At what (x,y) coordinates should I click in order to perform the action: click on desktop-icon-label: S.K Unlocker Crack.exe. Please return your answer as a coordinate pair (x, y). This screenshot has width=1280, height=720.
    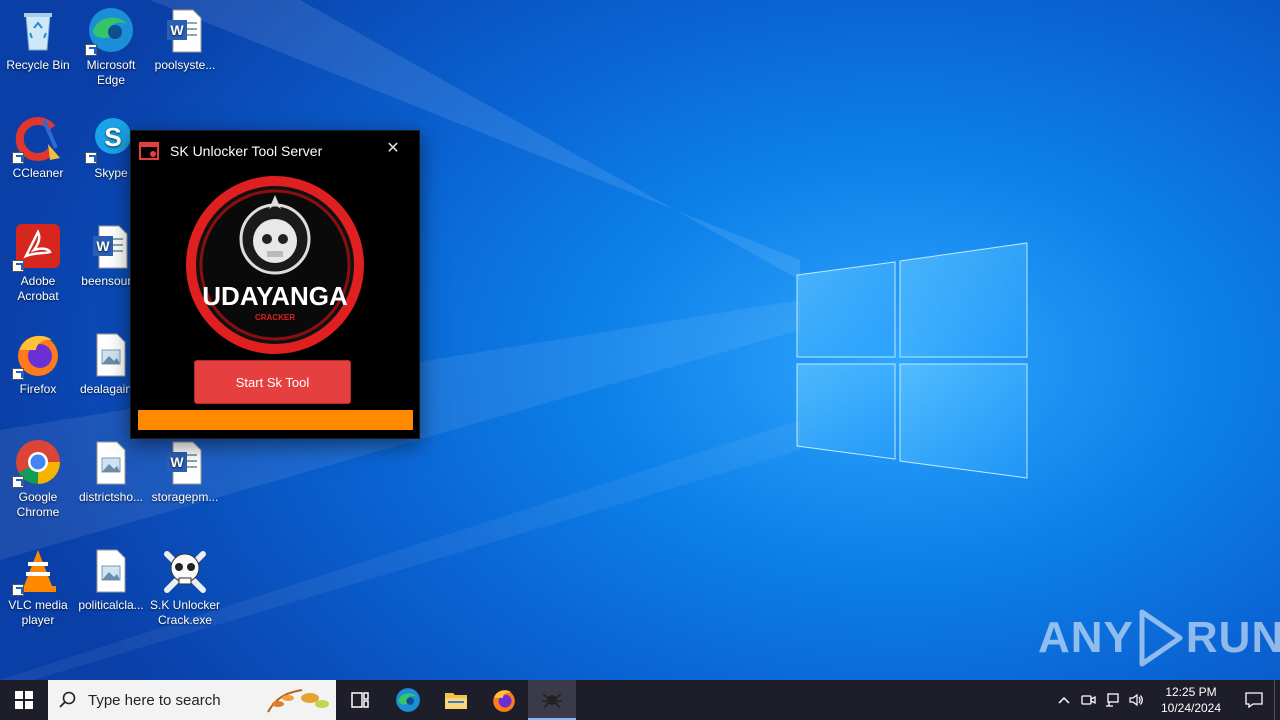
    Looking at the image, I should click on (185, 612).